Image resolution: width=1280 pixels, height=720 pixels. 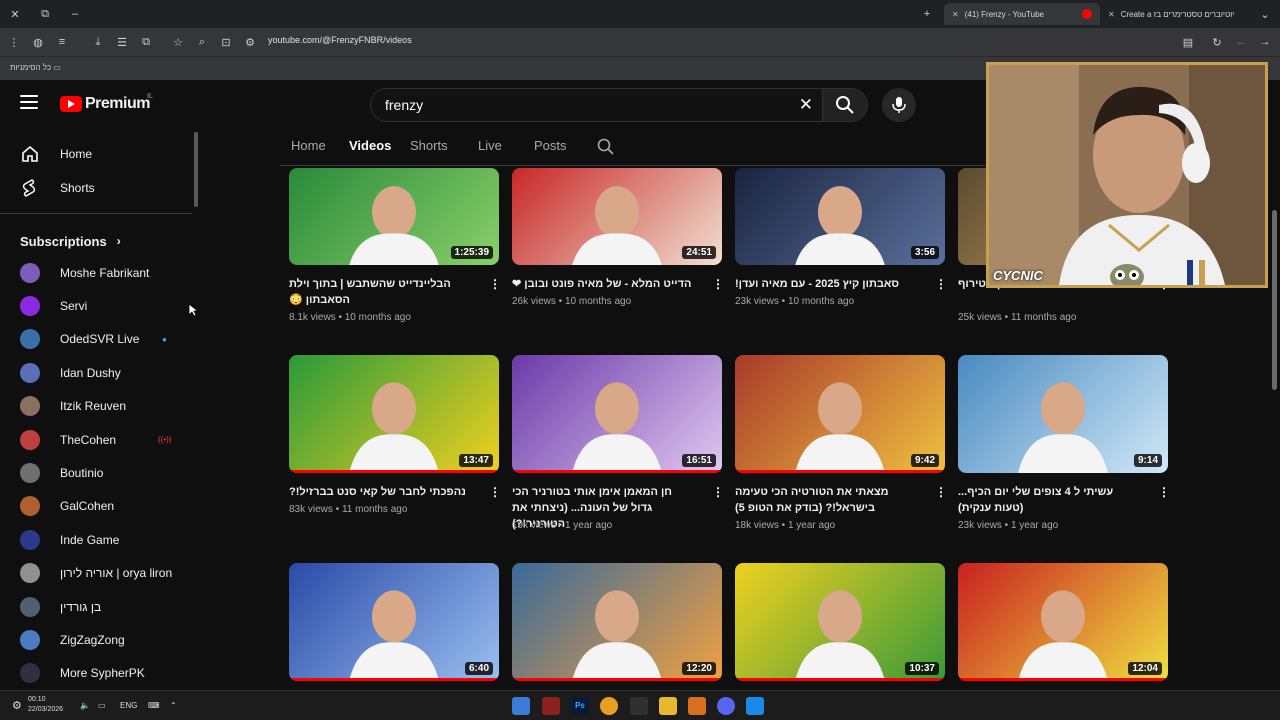 I want to click on sidebar-subscription-item: Servi, so click(x=100, y=305).